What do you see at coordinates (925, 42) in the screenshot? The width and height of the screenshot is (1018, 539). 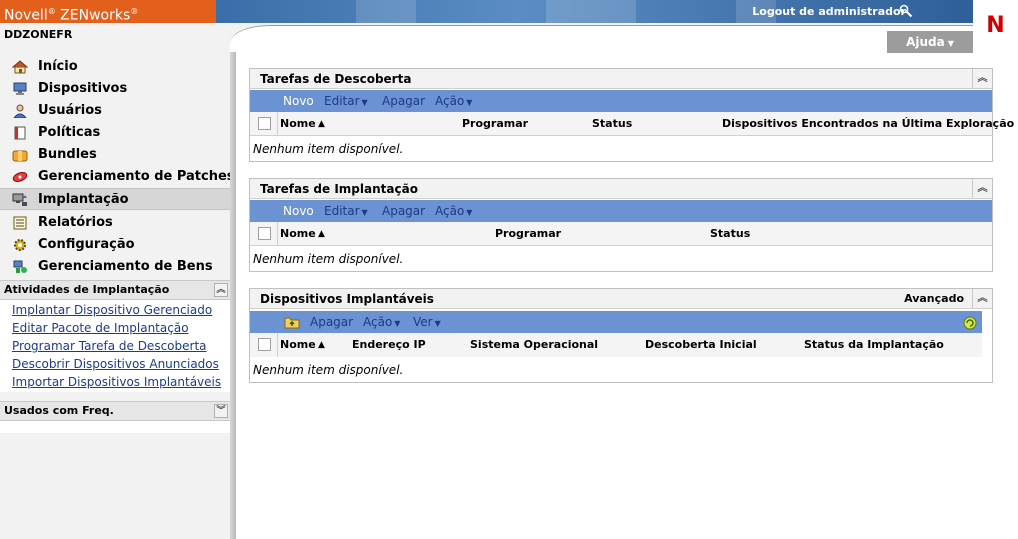 I see `help-label: Ajuda` at bounding box center [925, 42].